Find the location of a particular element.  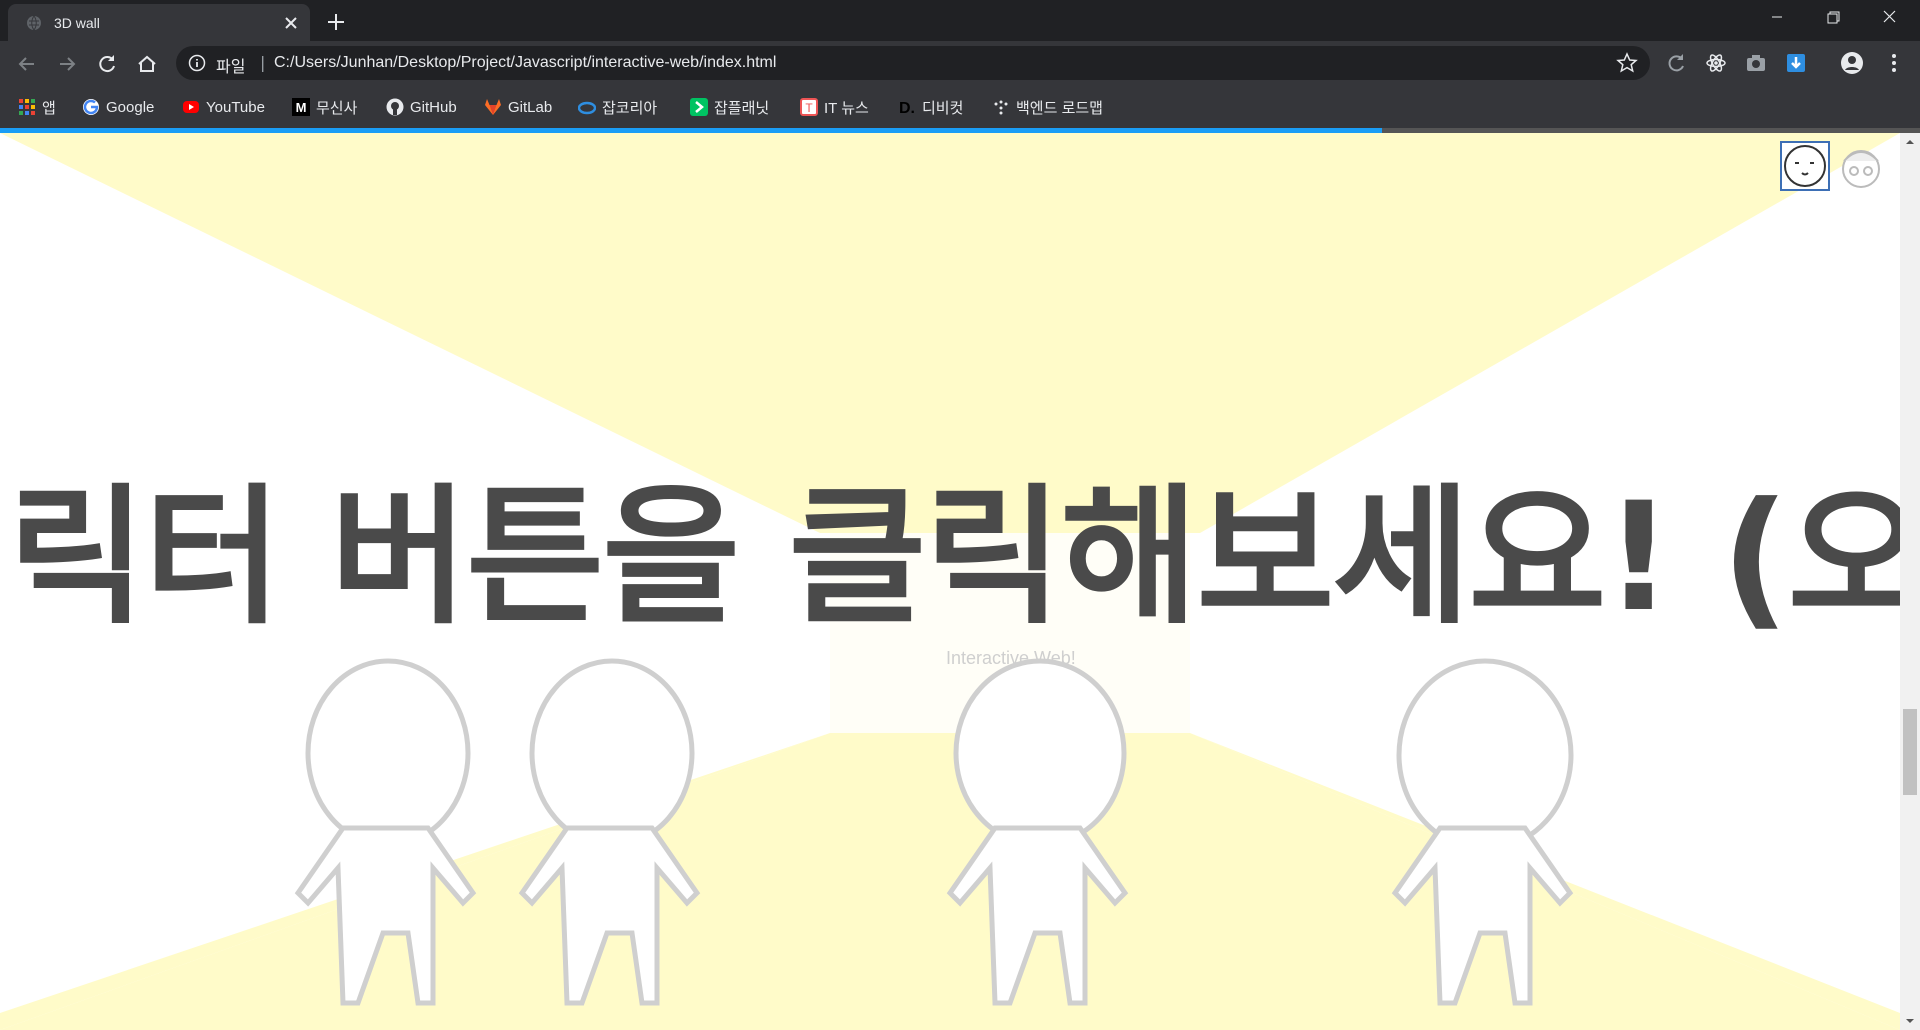

forward-icon is located at coordinates (67, 64).